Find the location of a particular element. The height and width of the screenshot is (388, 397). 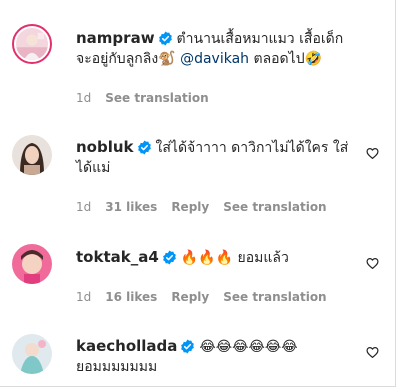

comment-text: ยอมมมมมมม is located at coordinates (117, 367).